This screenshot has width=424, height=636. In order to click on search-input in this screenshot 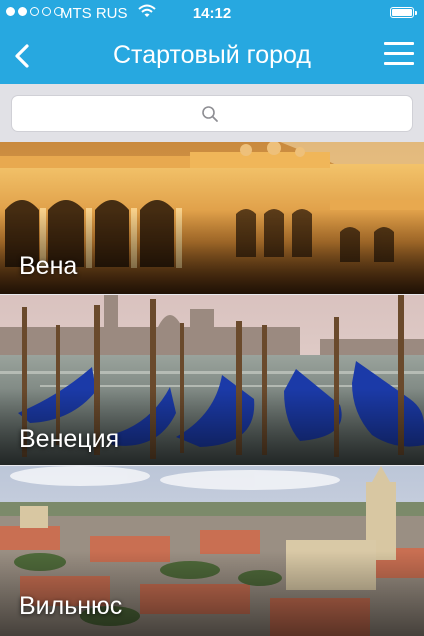, I will do `click(212, 113)`.